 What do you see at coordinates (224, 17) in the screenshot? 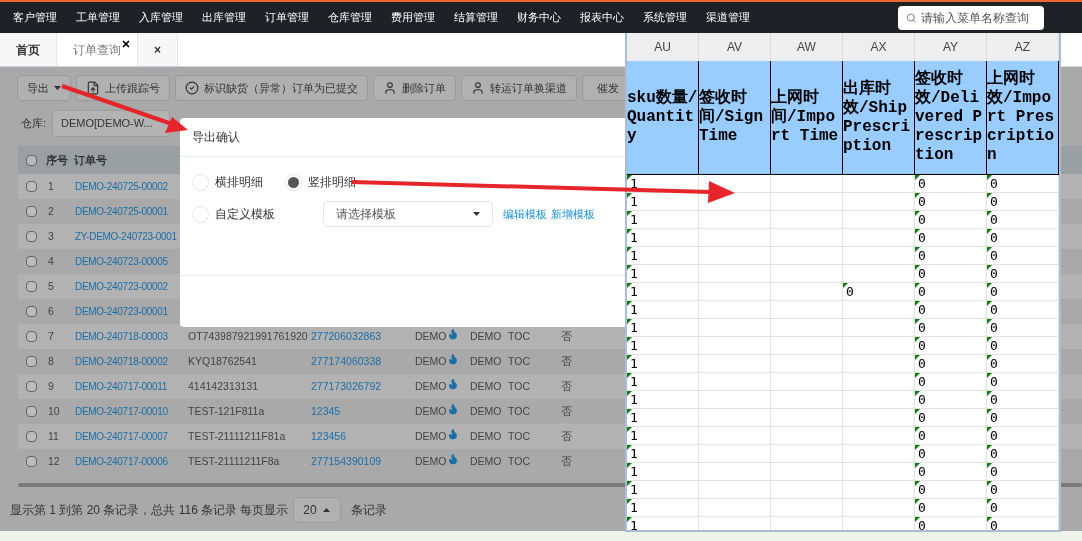
I see `nav-menu-item: 出库管理` at bounding box center [224, 17].